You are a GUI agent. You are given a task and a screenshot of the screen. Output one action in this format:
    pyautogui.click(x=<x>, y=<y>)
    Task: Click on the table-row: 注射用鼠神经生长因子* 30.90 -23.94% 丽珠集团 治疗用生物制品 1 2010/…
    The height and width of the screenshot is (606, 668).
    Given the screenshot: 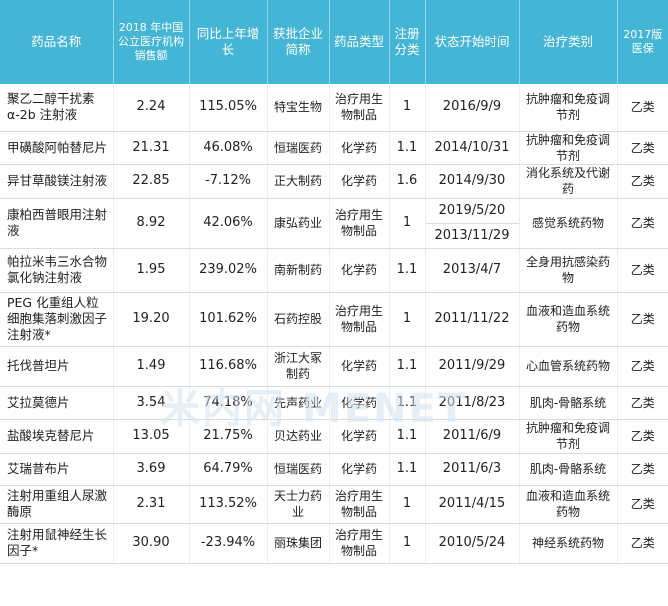 What is the action you would take?
    pyautogui.click(x=334, y=543)
    